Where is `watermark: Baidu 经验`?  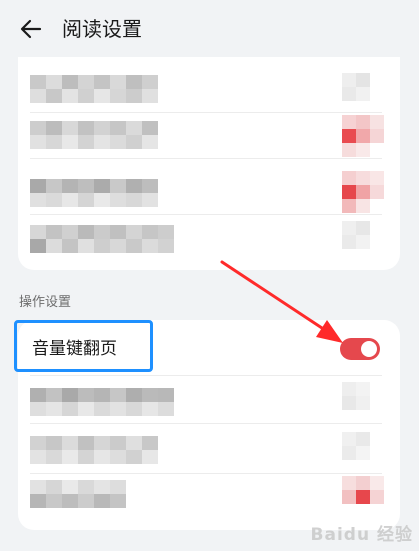 watermark: Baidu 经验 is located at coordinates (361, 535).